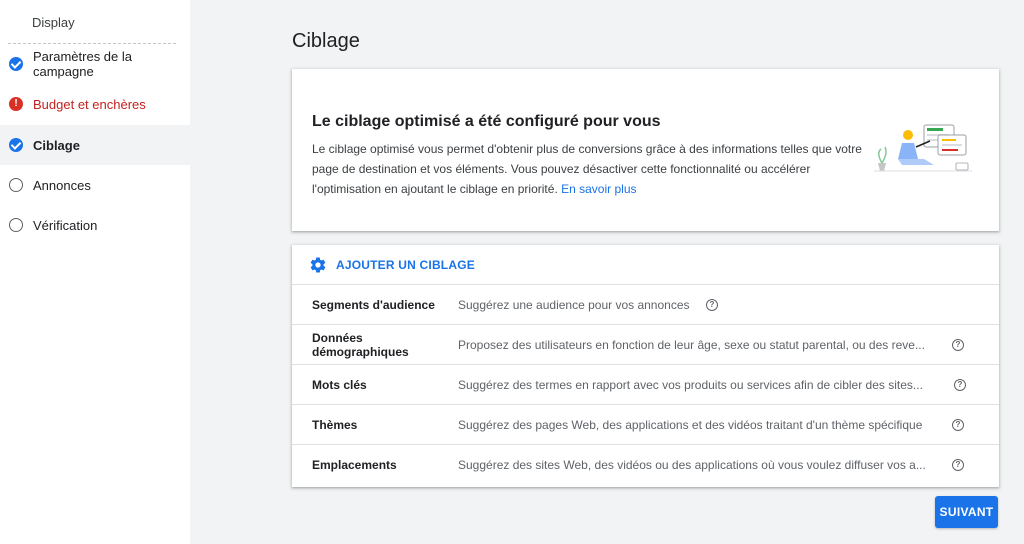 The height and width of the screenshot is (544, 1024). Describe the element at coordinates (95, 185) in the screenshot. I see `sidebar-item-ads: Annonces` at that location.